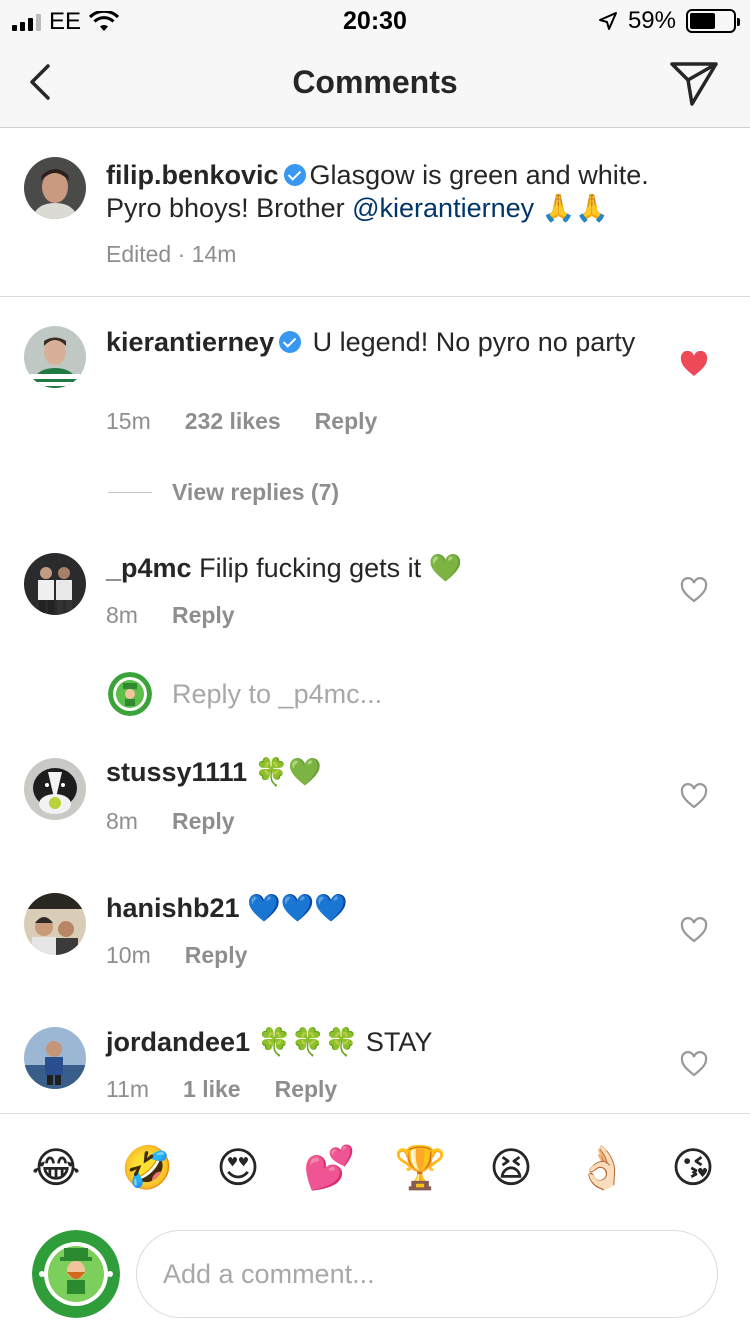  I want to click on comment-meta: 10m Reply, so click(176, 955).